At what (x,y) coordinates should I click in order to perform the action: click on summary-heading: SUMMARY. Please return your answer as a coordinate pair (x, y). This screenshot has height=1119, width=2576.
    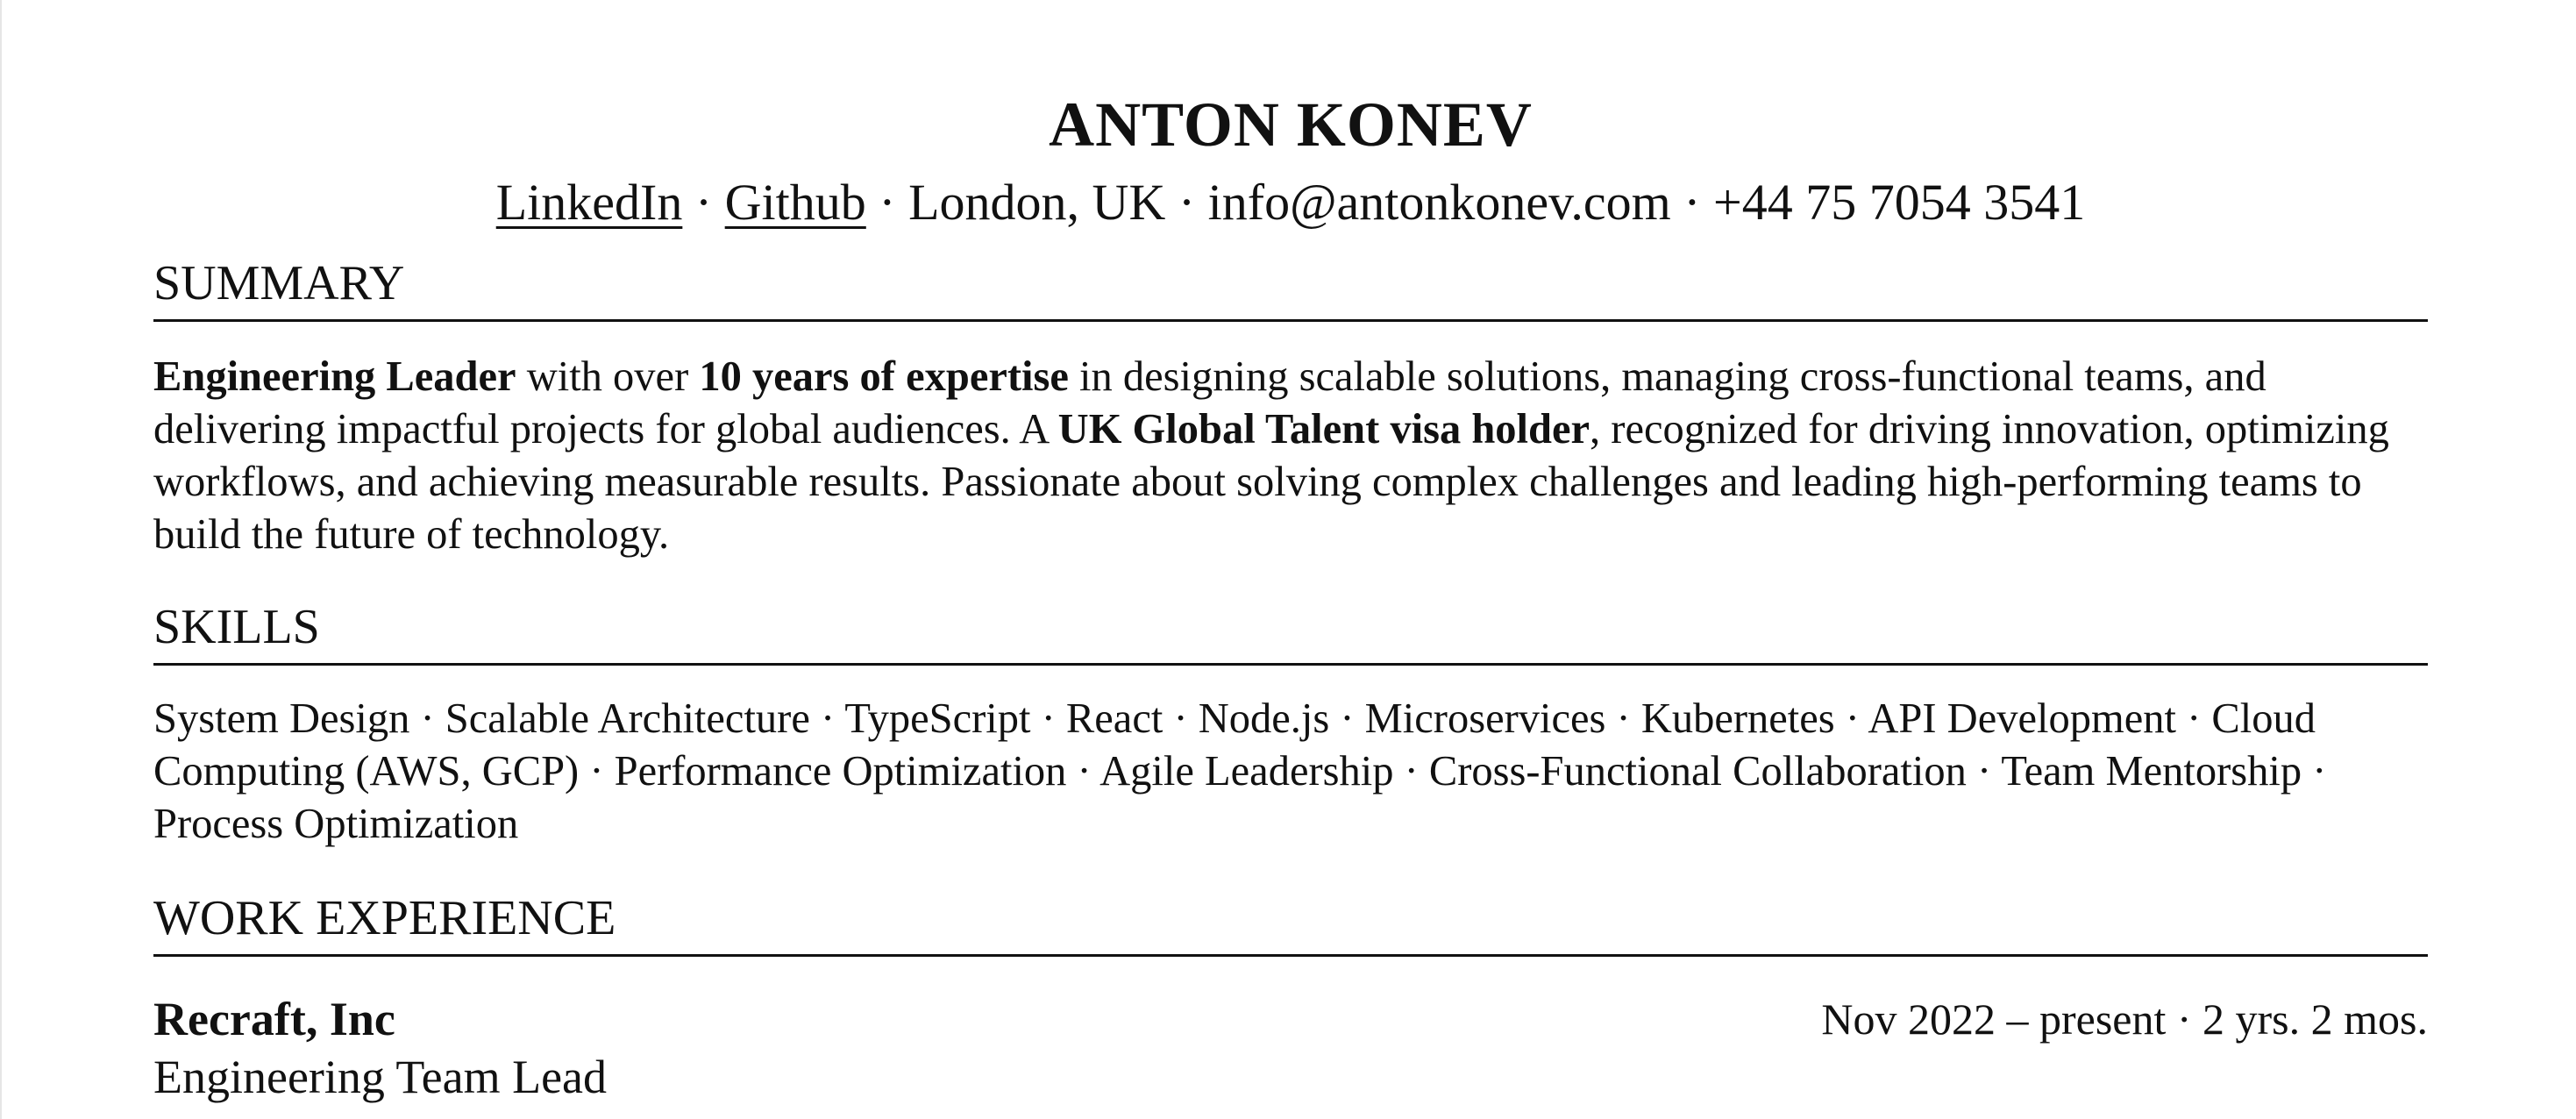
    Looking at the image, I should click on (279, 283).